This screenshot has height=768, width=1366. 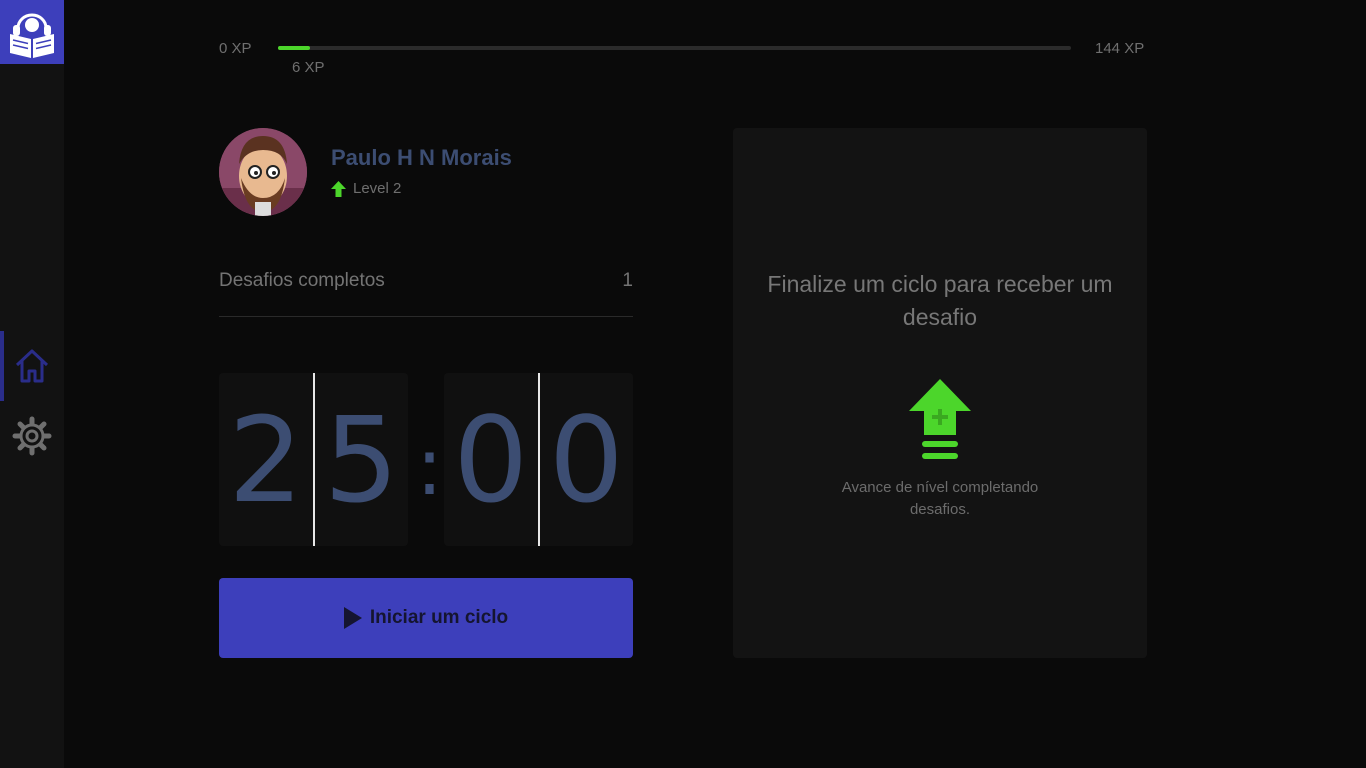 I want to click on countdown-minutes: 2 5, so click(x=313, y=459).